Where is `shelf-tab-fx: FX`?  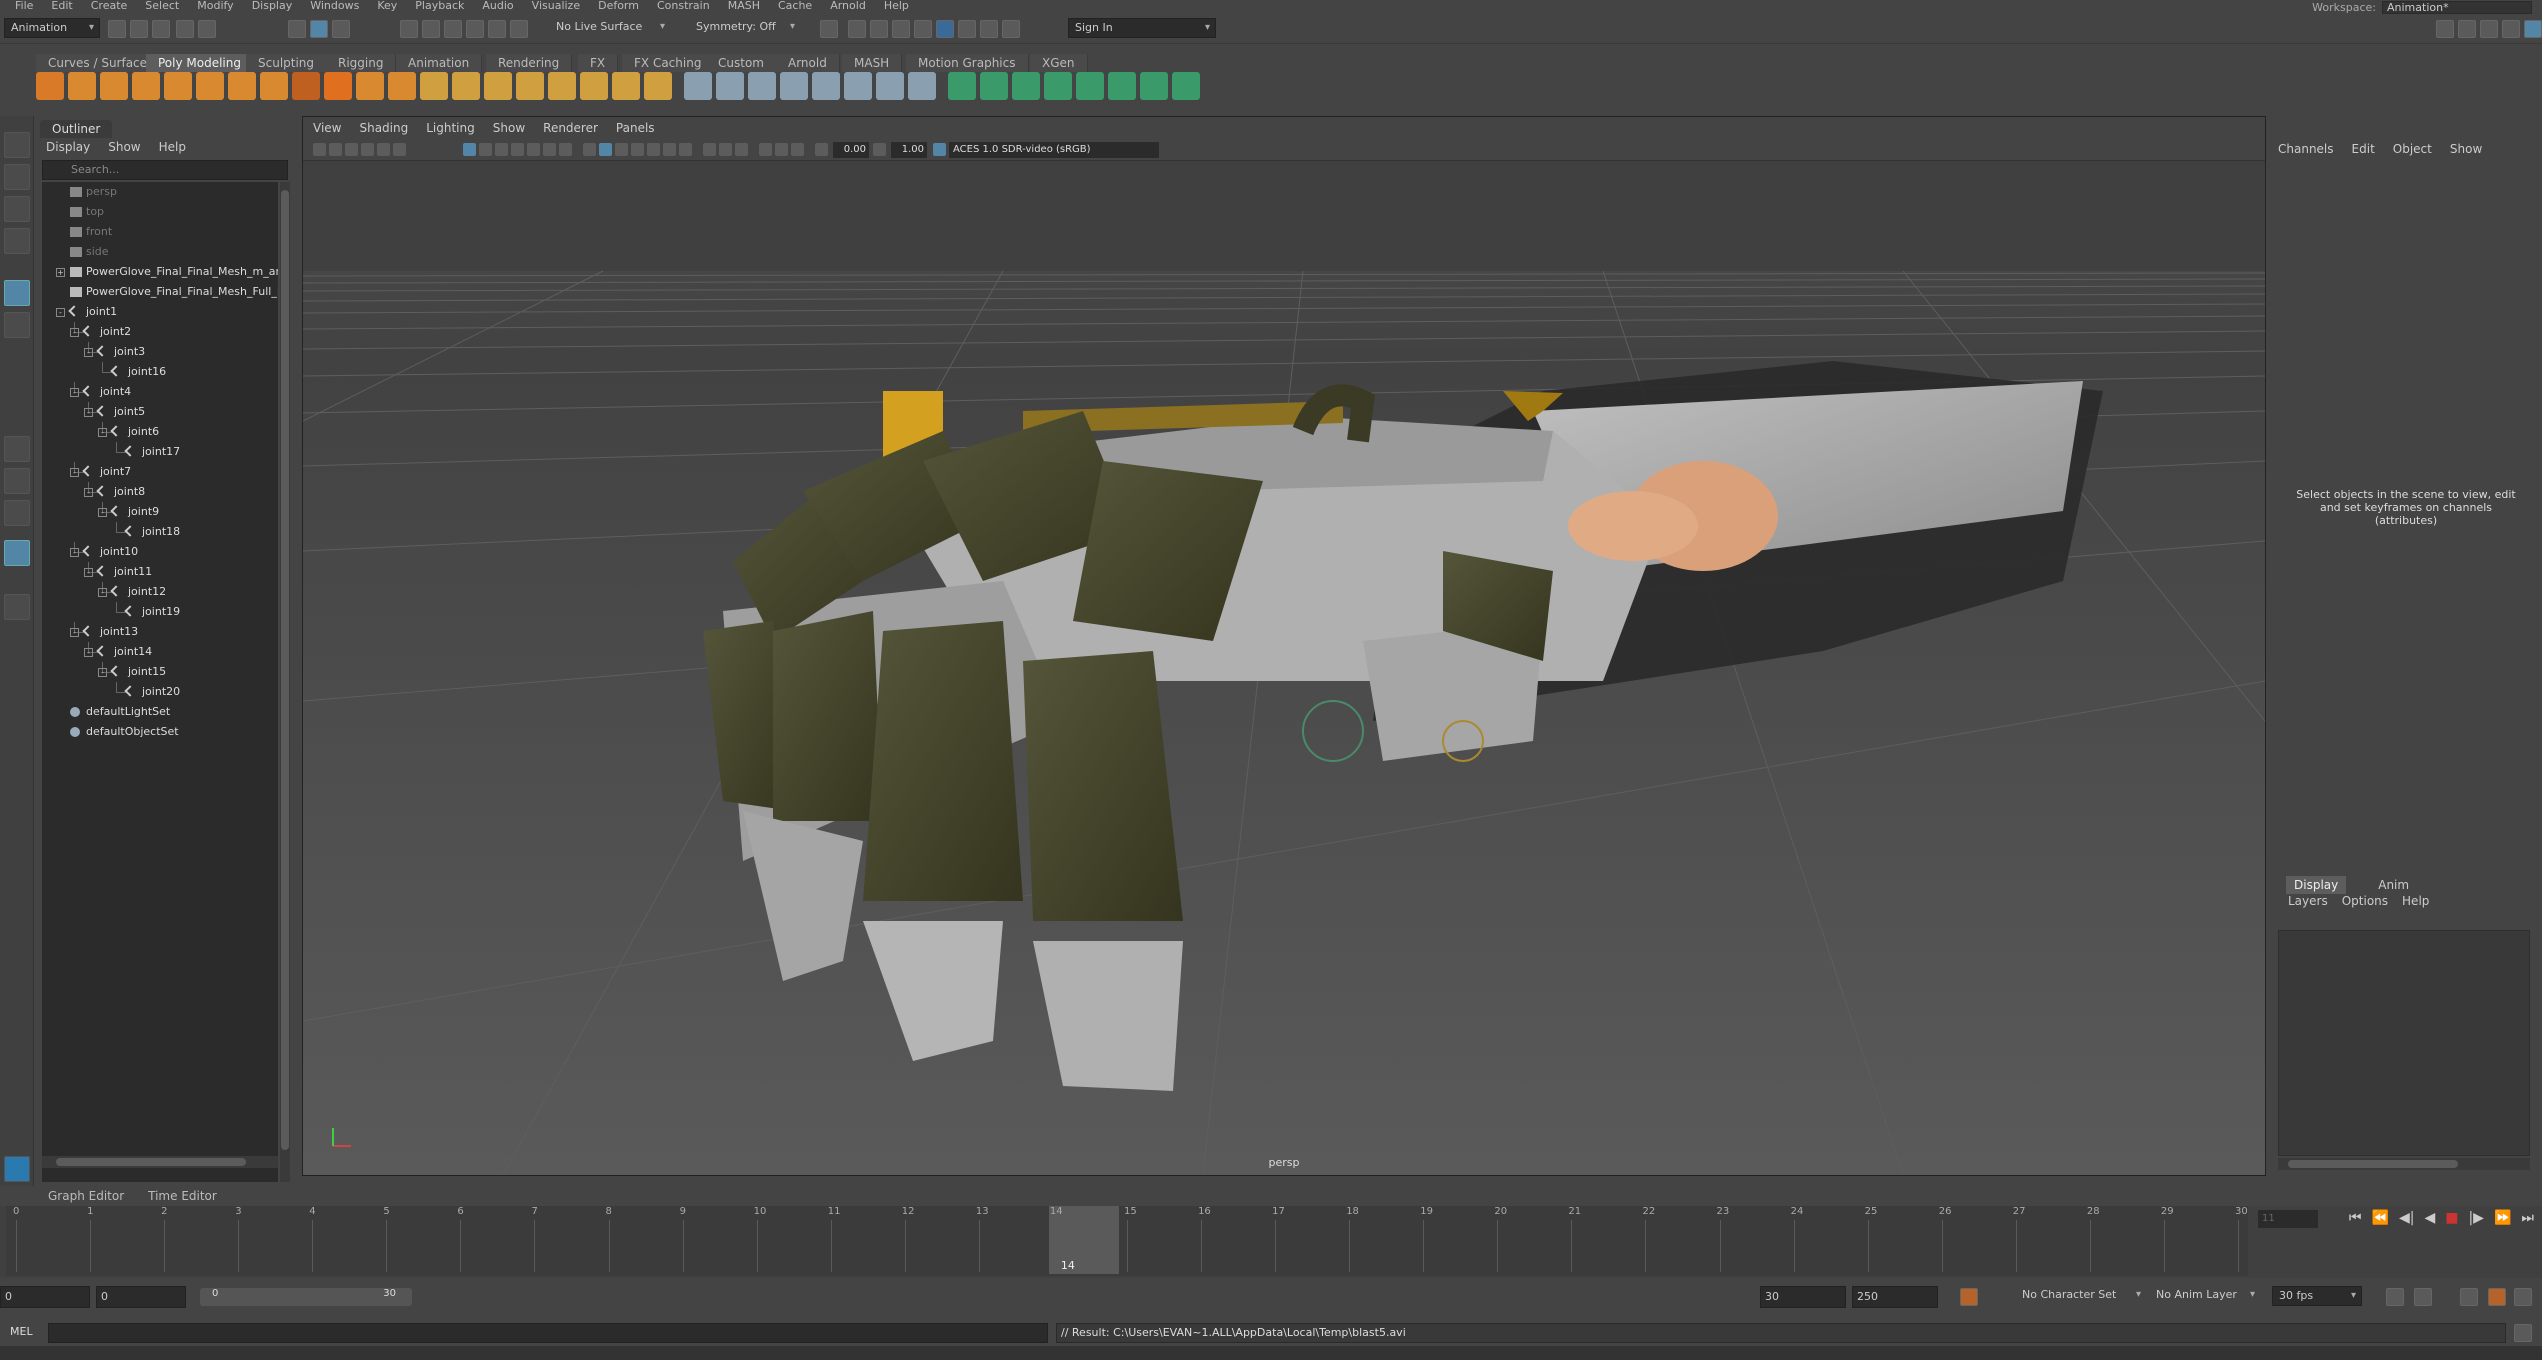 shelf-tab-fx: FX is located at coordinates (598, 63).